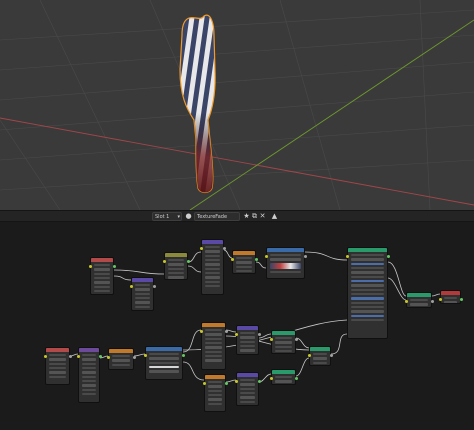 This screenshot has width=474, height=430. What do you see at coordinates (226, 383) in the screenshot?
I see `math-node-3-output-socket` at bounding box center [226, 383].